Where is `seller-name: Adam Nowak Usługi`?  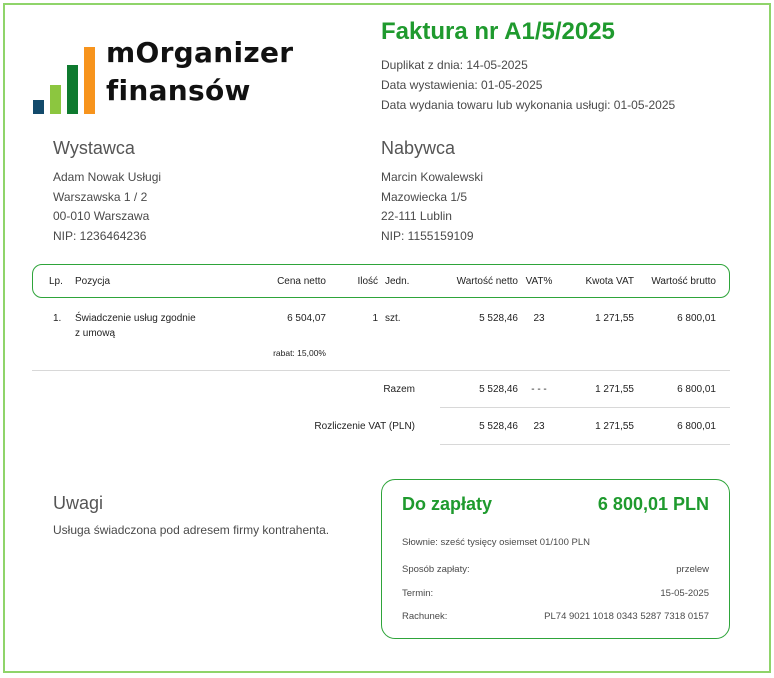
seller-name: Adam Nowak Usługi is located at coordinates (107, 177).